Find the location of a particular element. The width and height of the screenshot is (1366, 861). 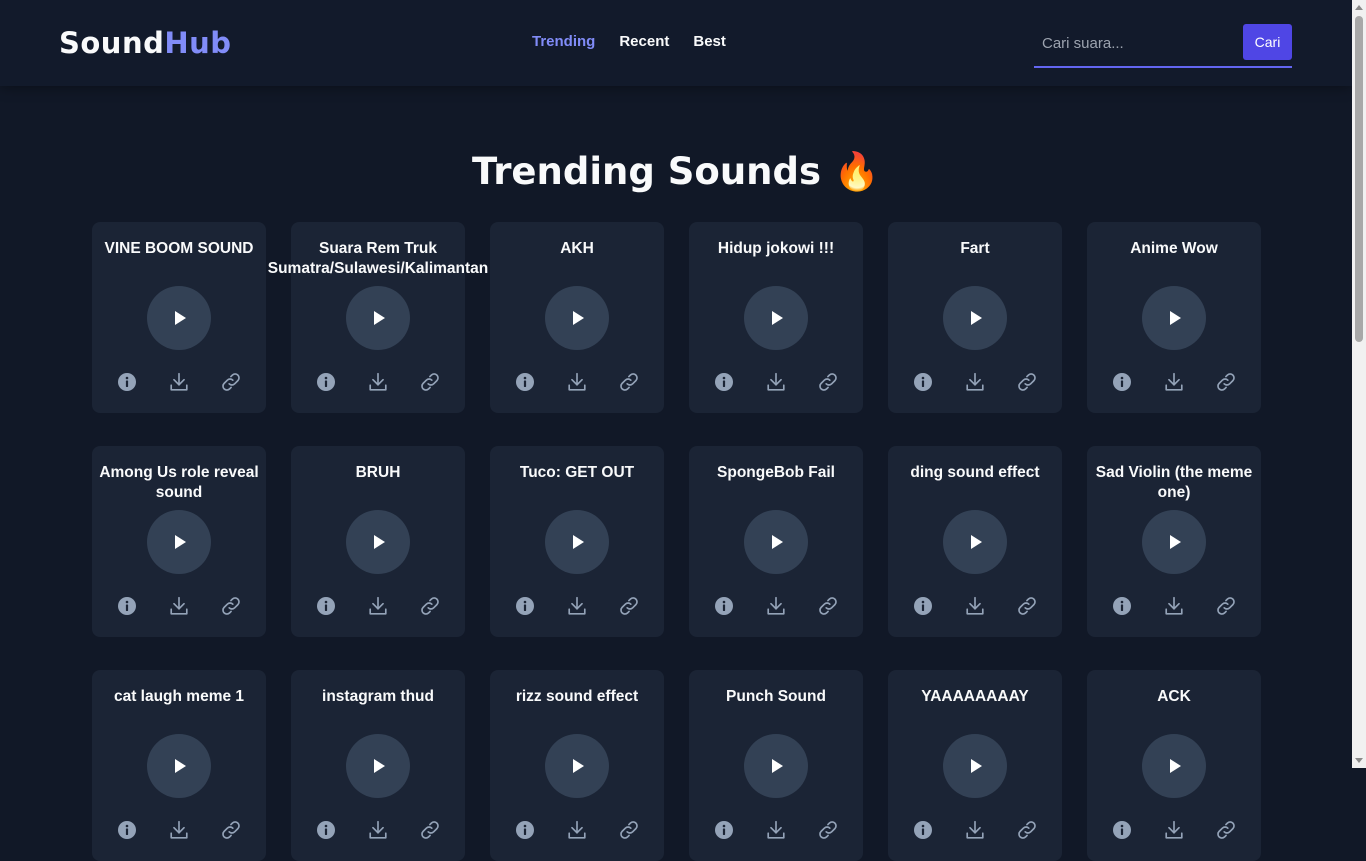

nav-recent: Recent is located at coordinates (644, 41).